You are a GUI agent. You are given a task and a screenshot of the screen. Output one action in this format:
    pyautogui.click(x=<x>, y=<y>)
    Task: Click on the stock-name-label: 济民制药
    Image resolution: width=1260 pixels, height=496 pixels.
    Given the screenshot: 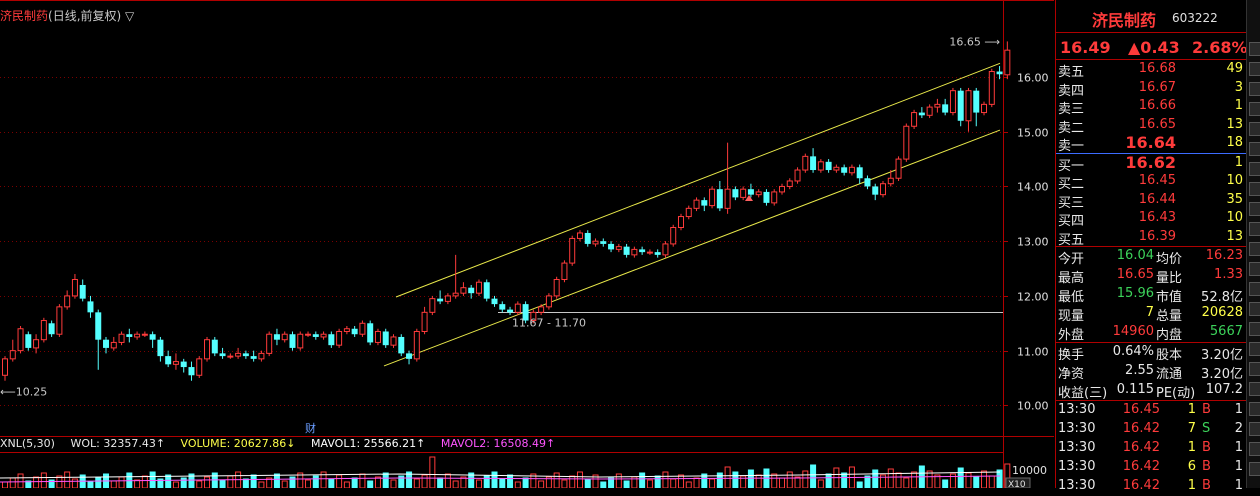 What is the action you would take?
    pyautogui.click(x=24, y=16)
    